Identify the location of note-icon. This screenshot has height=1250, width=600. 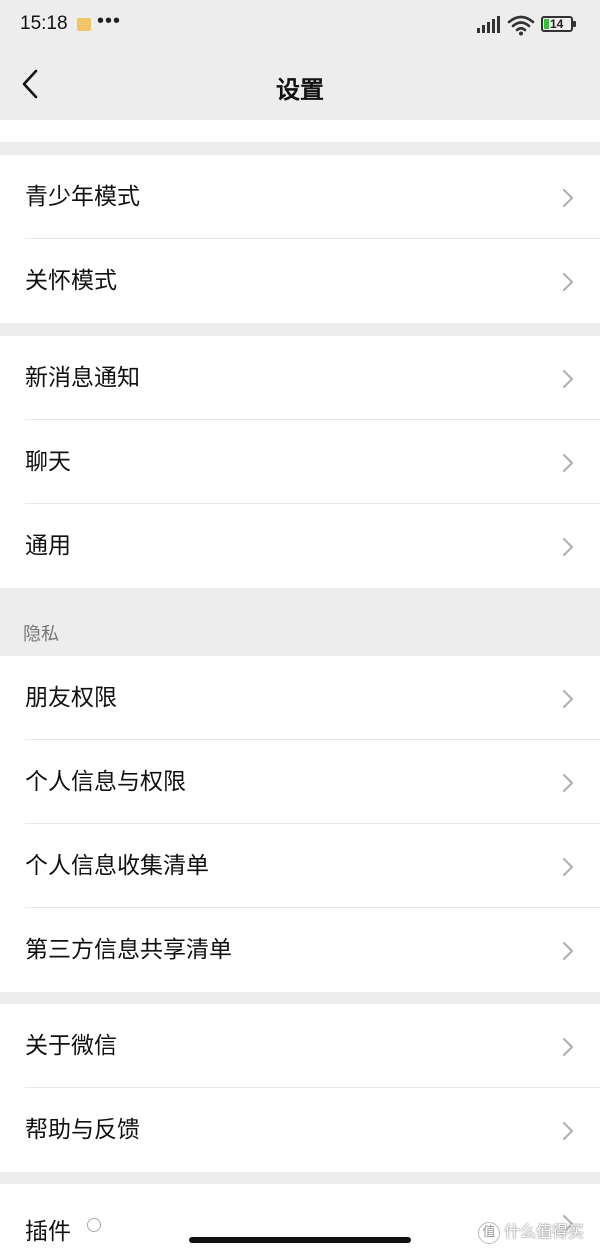
(84, 24).